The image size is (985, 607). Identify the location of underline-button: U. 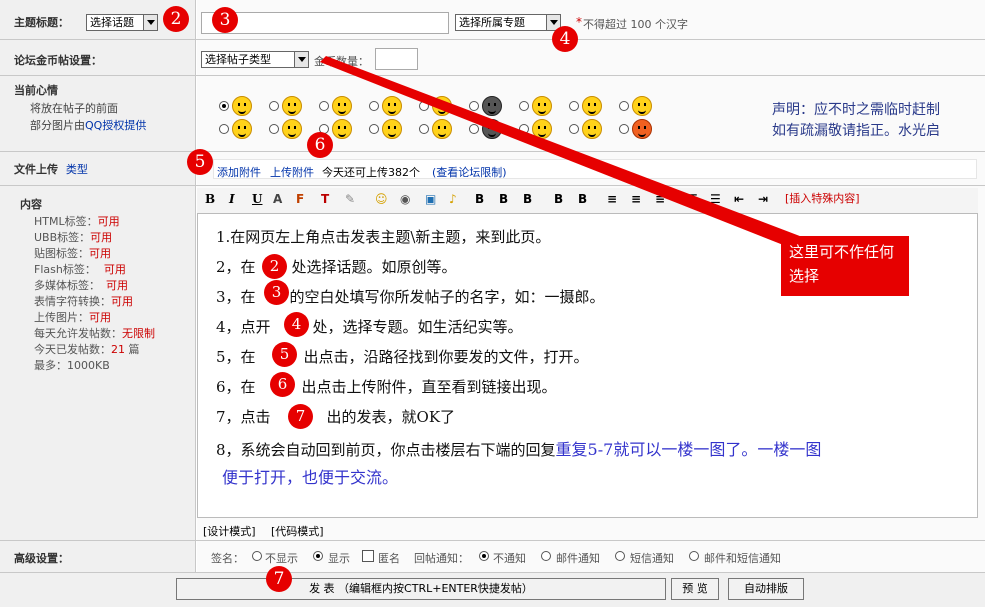
(257, 199).